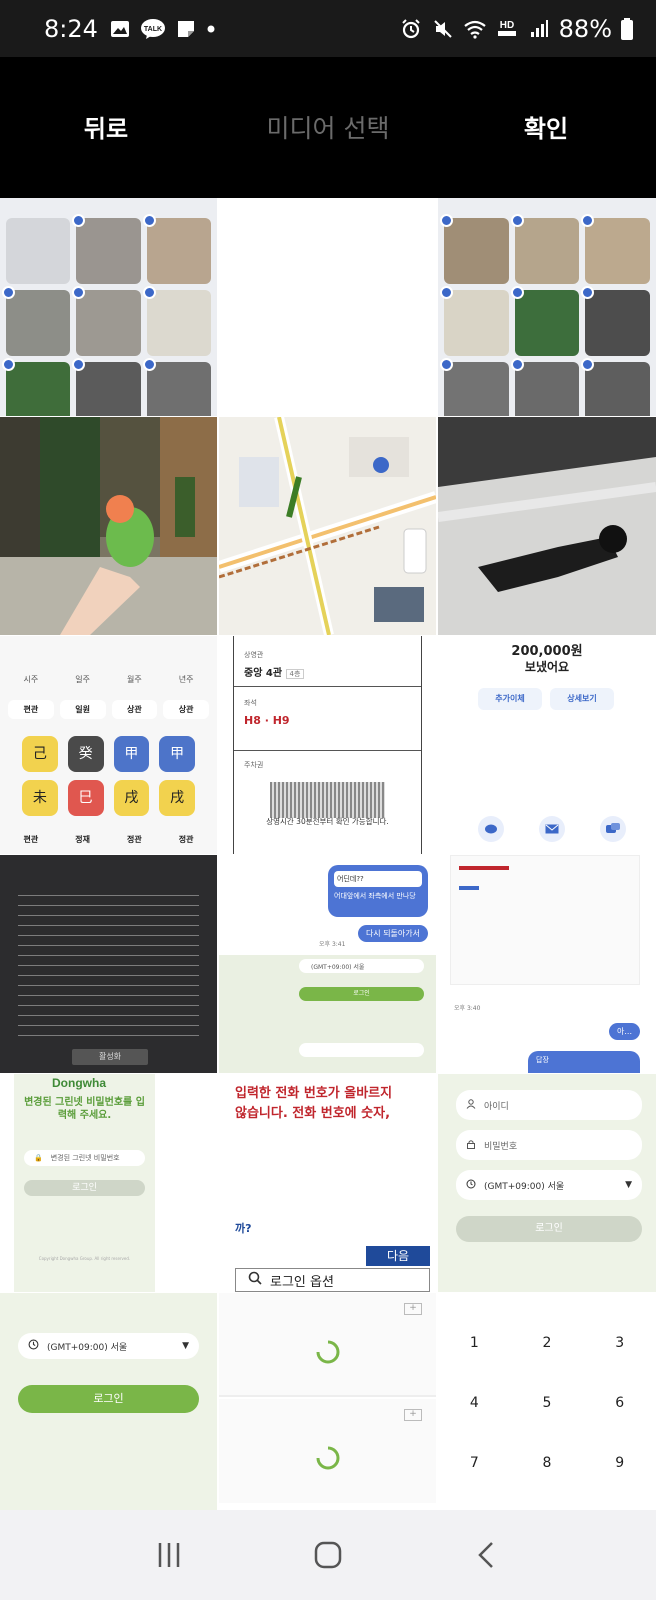  Describe the element at coordinates (108, 754) in the screenshot. I see `saju-stems: 己 癸 甲 甲` at that location.